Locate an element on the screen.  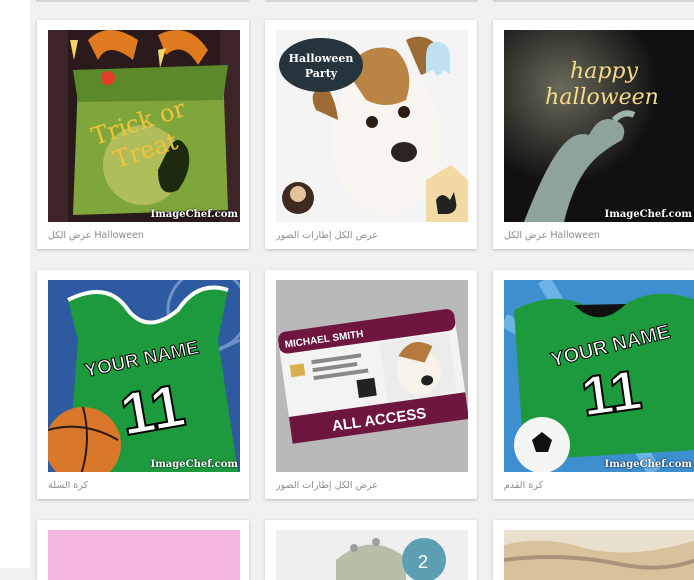
card-pink is located at coordinates (143, 550).